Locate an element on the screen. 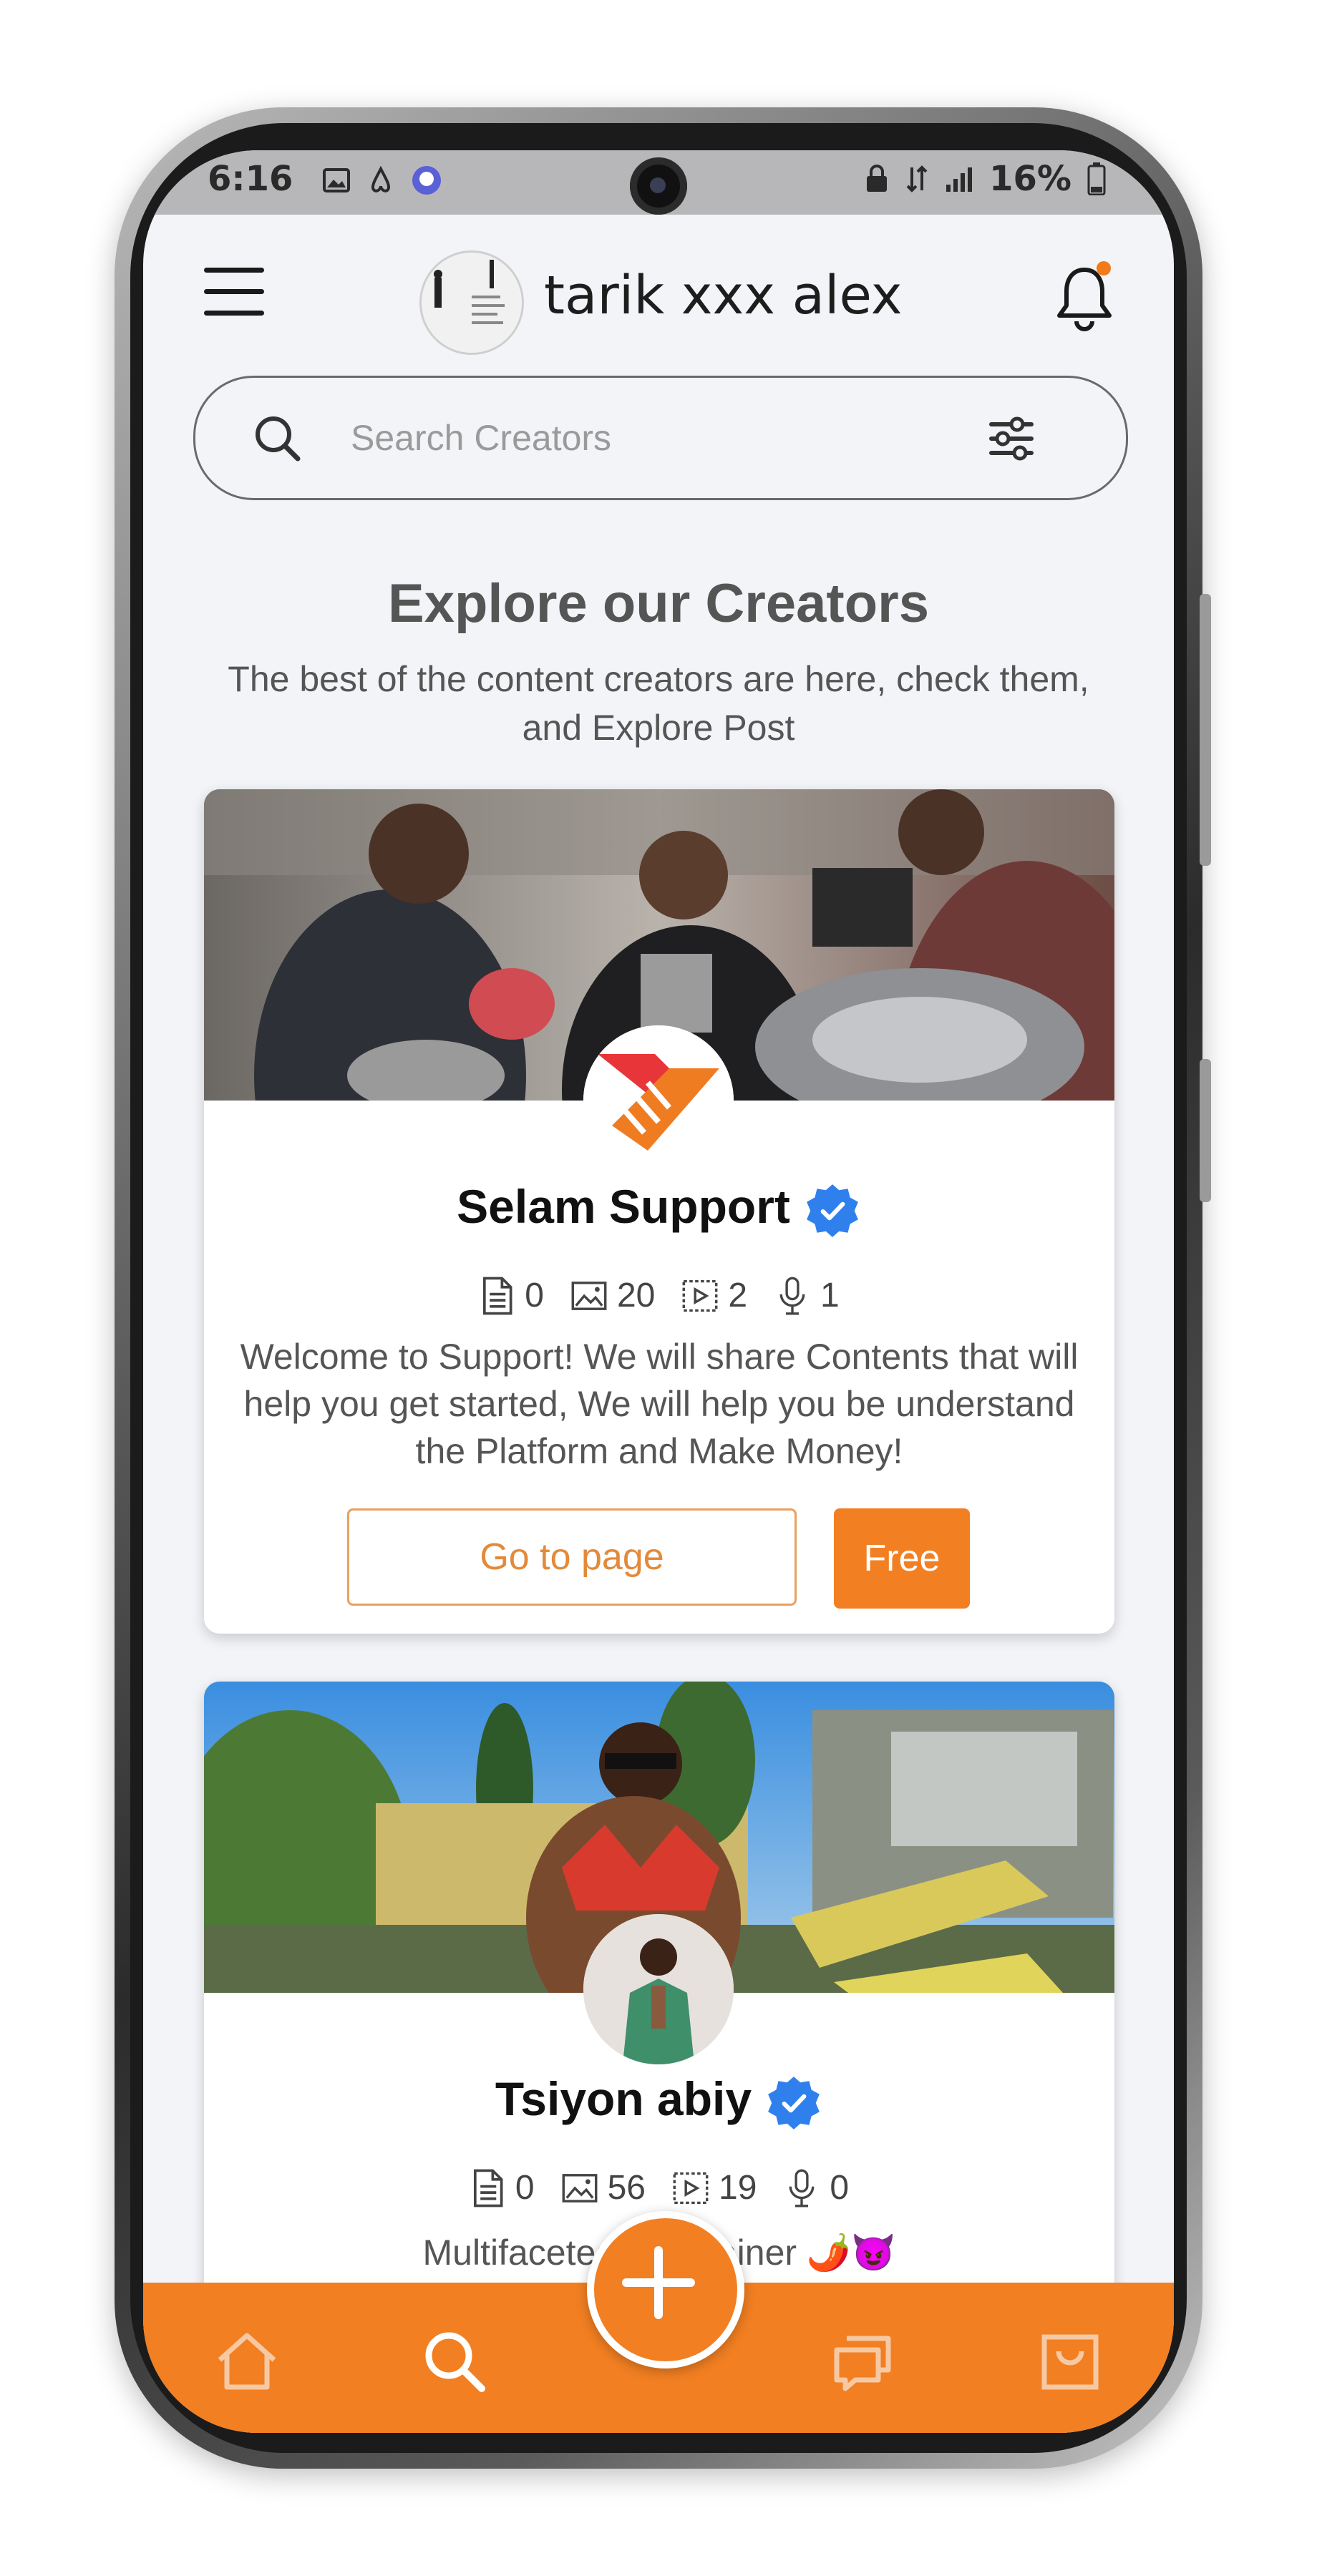  chat-icon is located at coordinates (862, 2361).